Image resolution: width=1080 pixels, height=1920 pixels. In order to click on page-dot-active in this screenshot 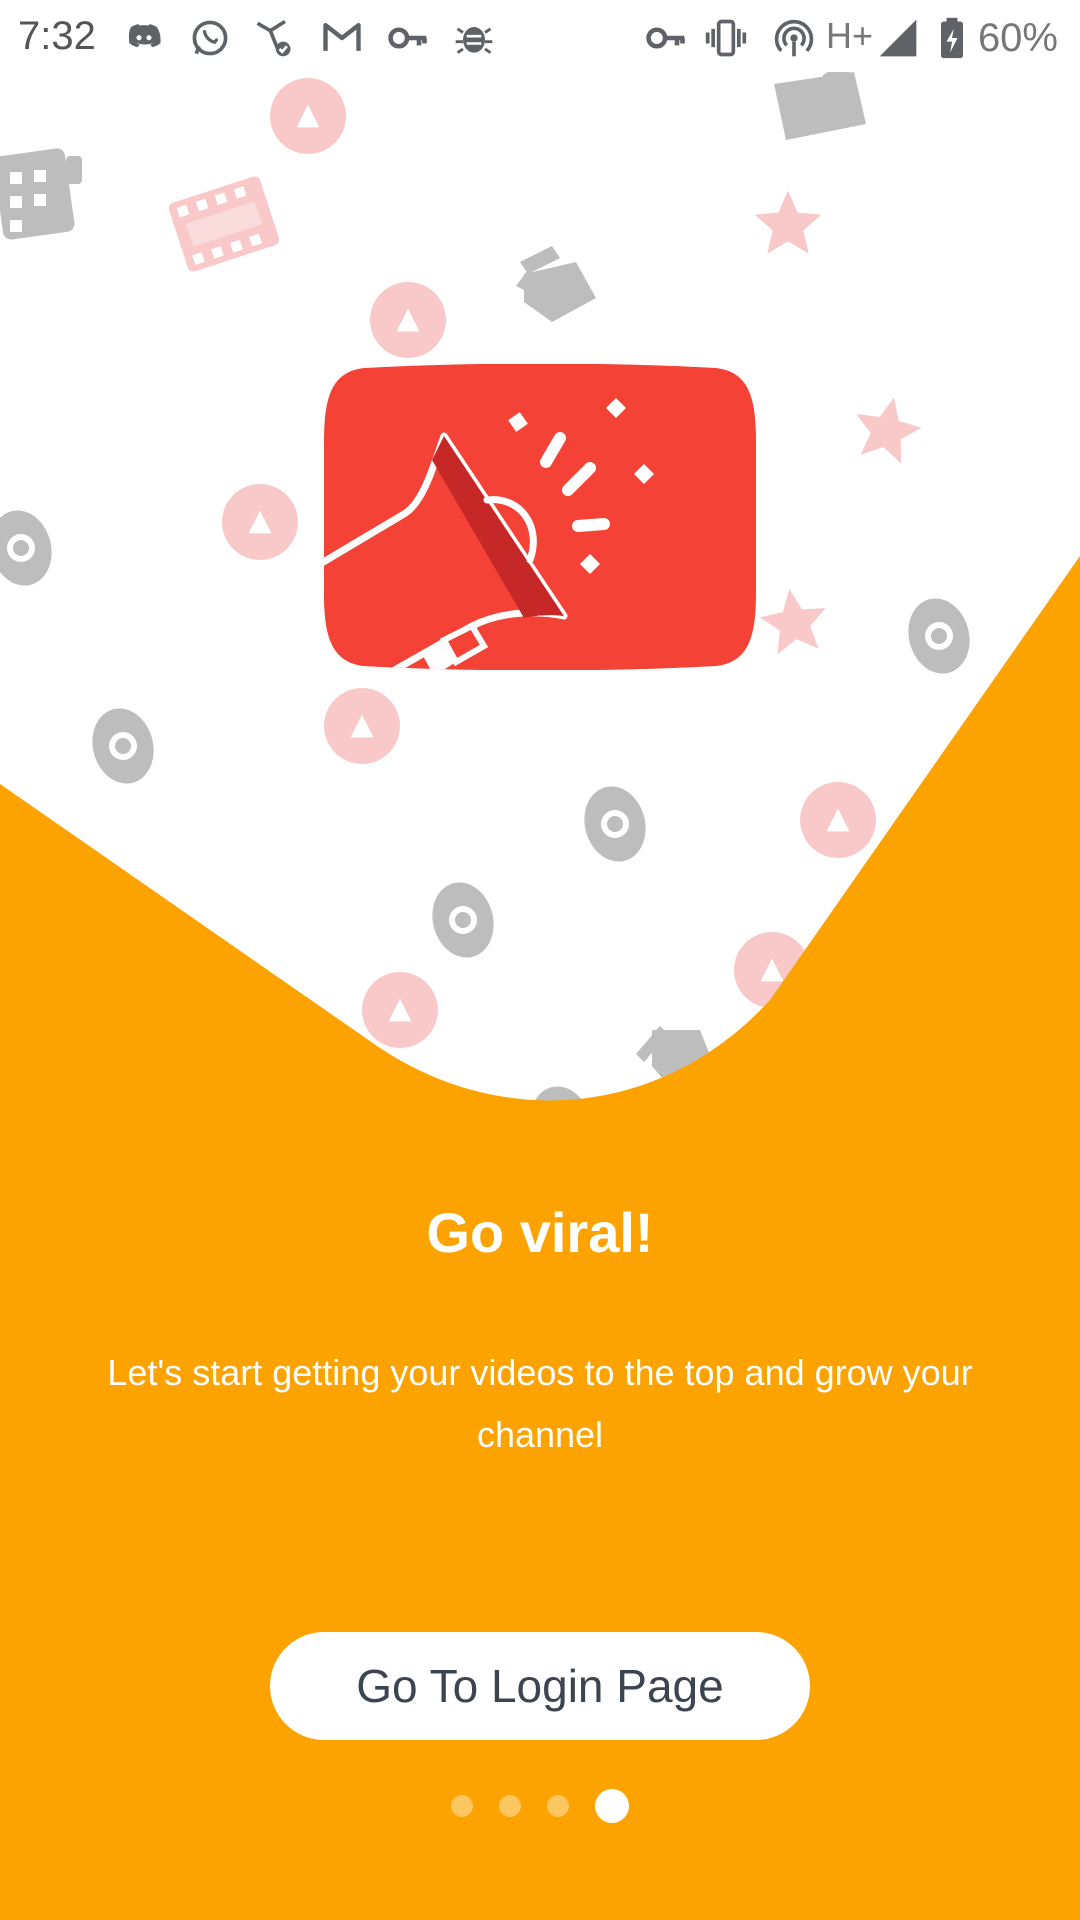, I will do `click(612, 1806)`.